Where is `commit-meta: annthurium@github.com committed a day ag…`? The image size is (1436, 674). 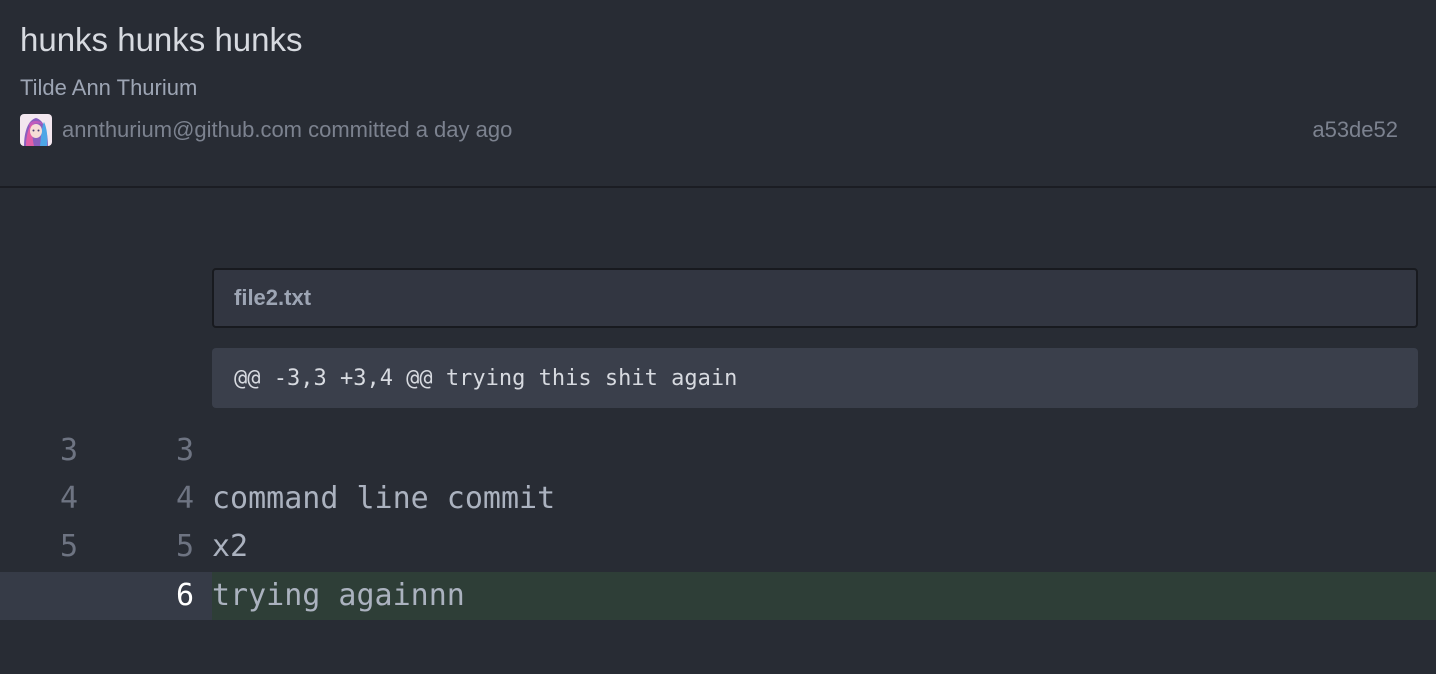
commit-meta: annthurium@github.com committed a day ag… is located at coordinates (266, 130).